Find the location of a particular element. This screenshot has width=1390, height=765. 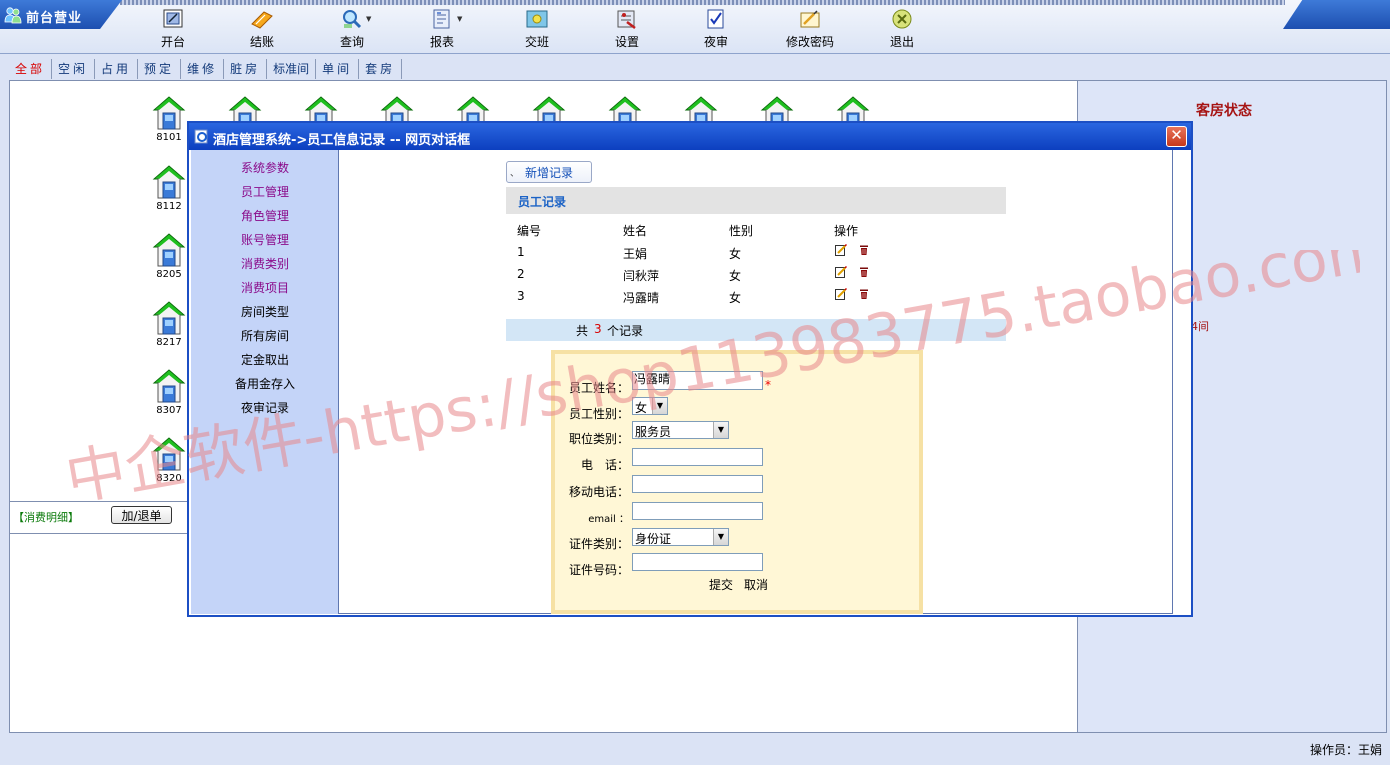

report-button: ▼ 报表 is located at coordinates (442, 29).